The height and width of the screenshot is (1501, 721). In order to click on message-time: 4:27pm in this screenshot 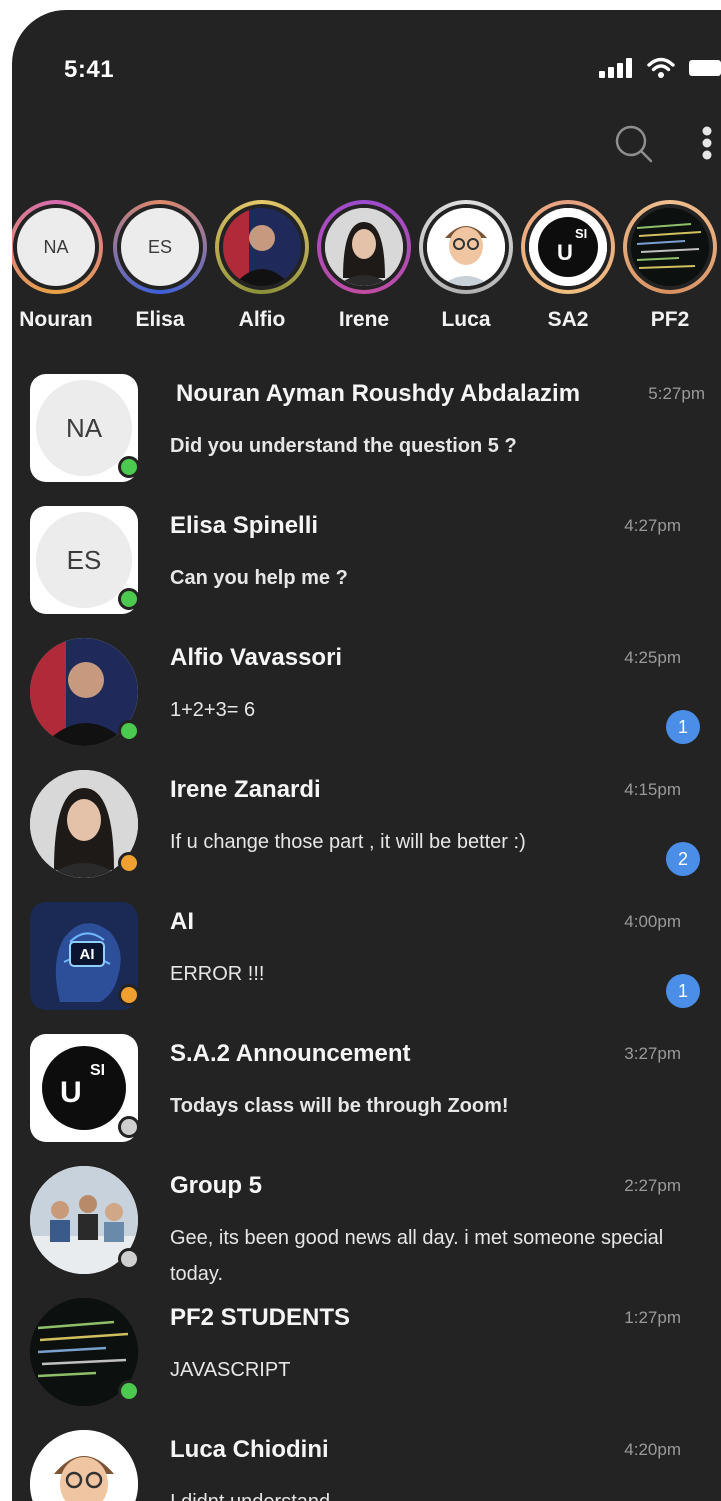, I will do `click(652, 525)`.